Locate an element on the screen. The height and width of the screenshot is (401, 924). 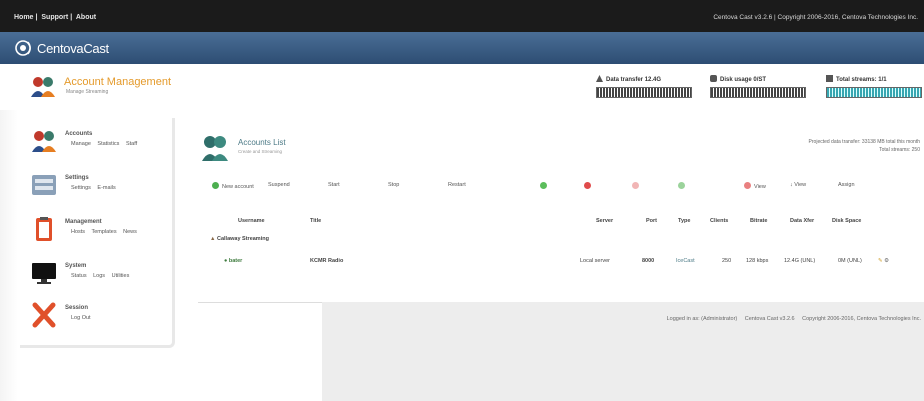
total-streams-fill is located at coordinates (874, 92).